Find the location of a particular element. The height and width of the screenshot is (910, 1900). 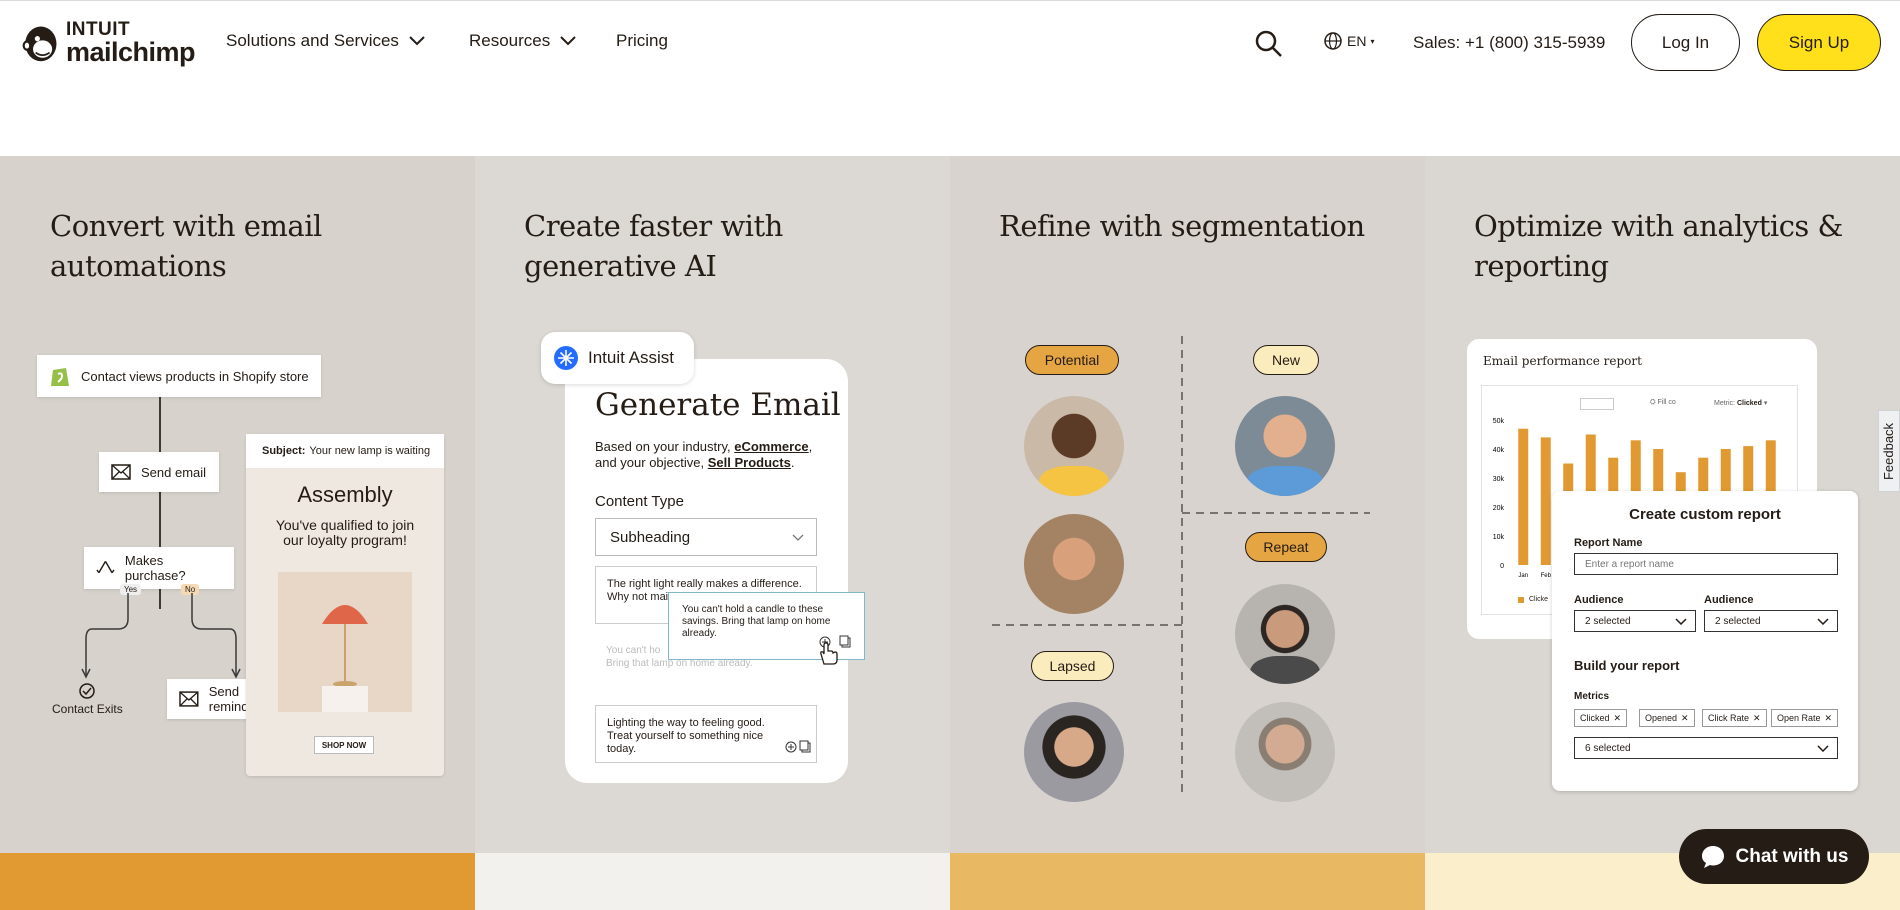

signup-button: Sign Up is located at coordinates (1819, 42).